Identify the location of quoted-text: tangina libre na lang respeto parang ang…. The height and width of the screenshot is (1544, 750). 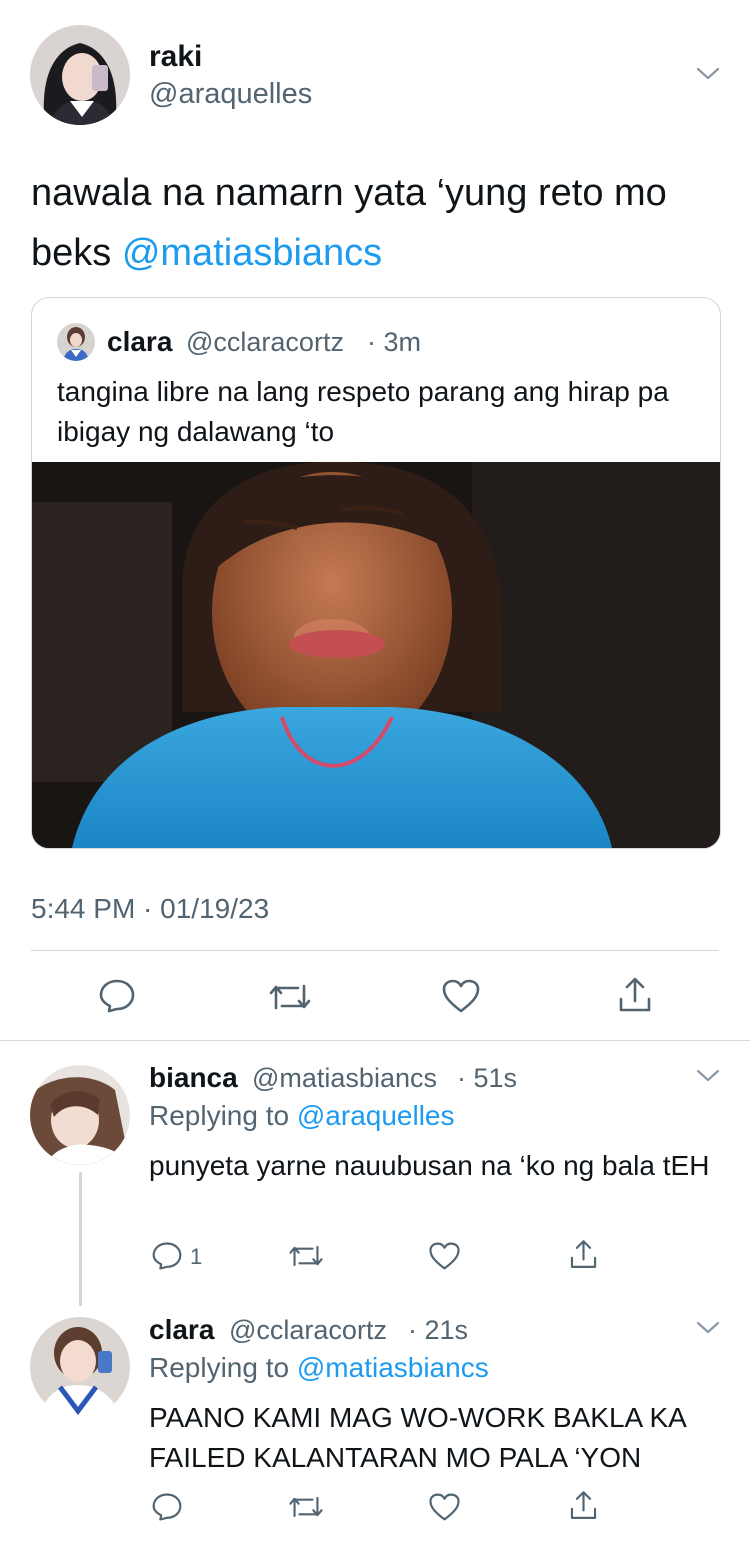
(363, 411).